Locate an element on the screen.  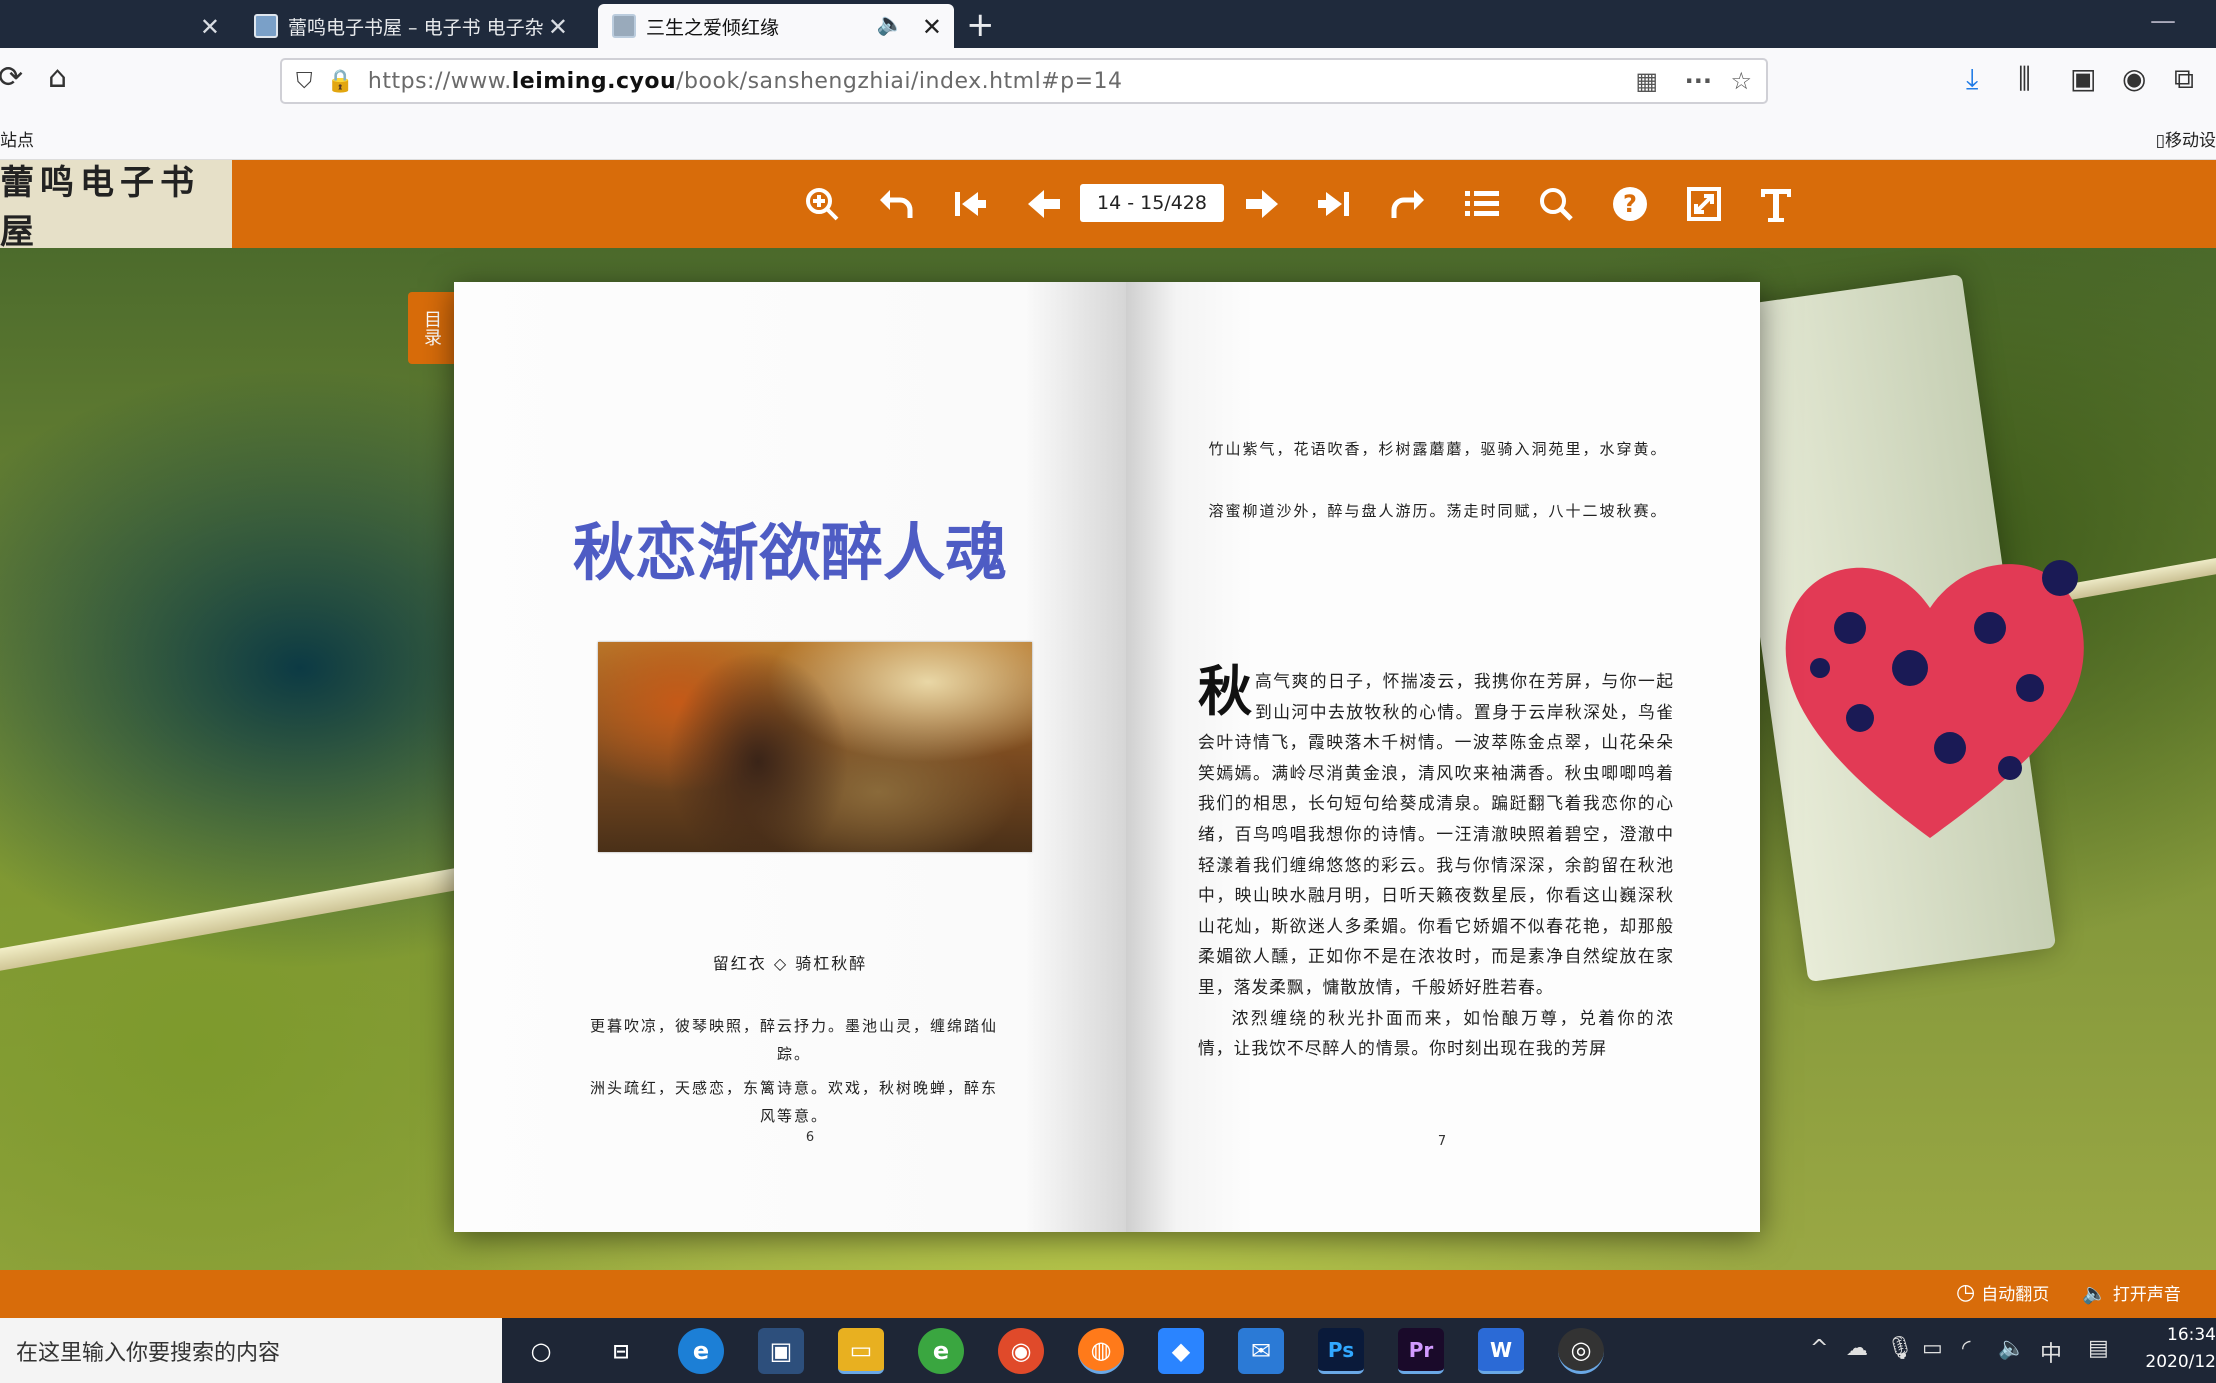
premiere-icon: Pr is located at coordinates (1421, 1351).